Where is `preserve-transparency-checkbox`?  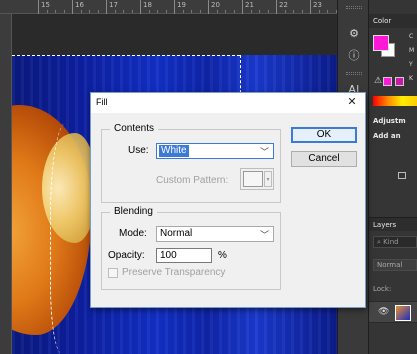
preserve-transparency-checkbox is located at coordinates (113, 273).